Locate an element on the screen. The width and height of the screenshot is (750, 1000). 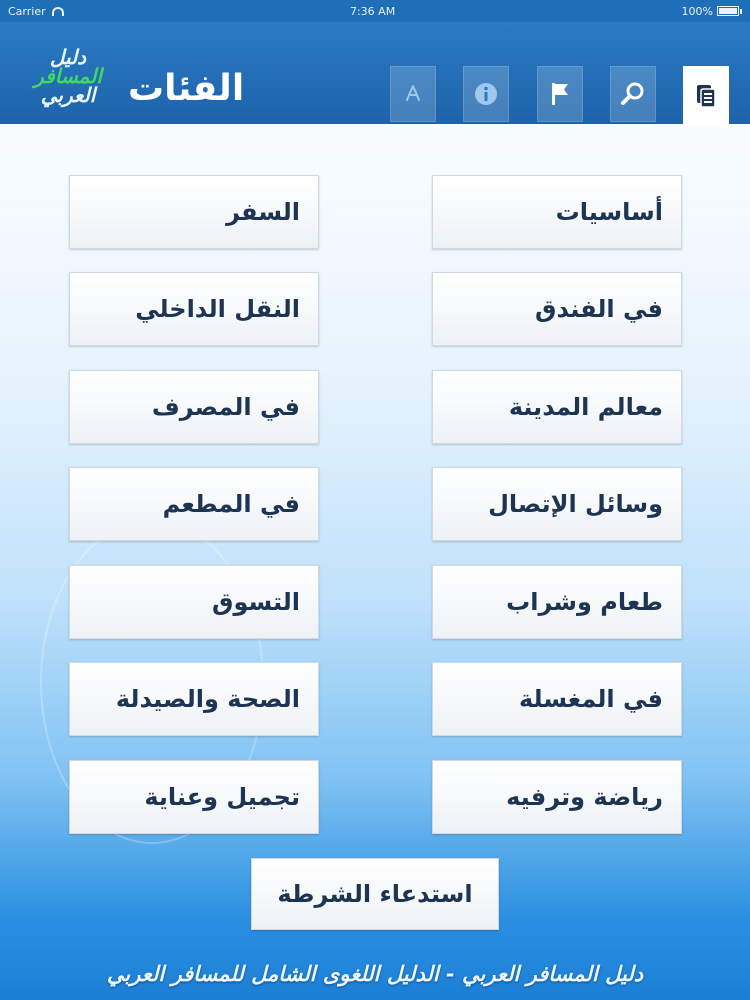
category-restaurant-button: في المطعم is located at coordinates (194, 504).